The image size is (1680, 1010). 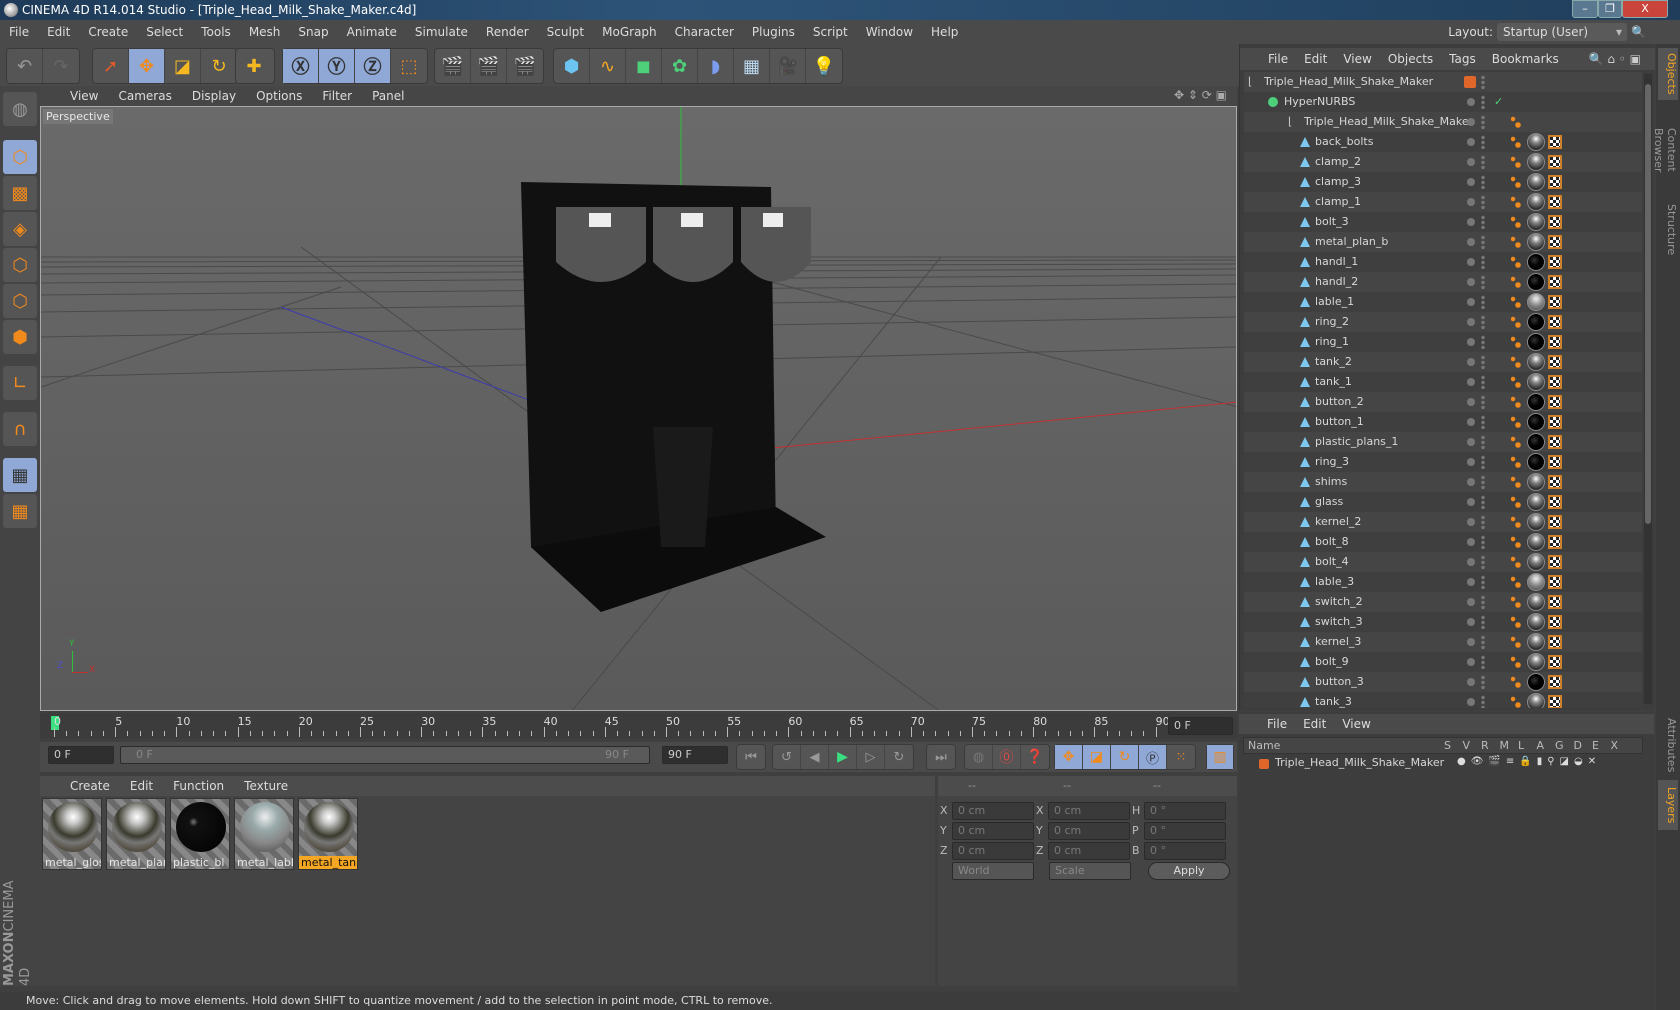 I want to click on object-row: ring_3, so click(x=1443, y=462).